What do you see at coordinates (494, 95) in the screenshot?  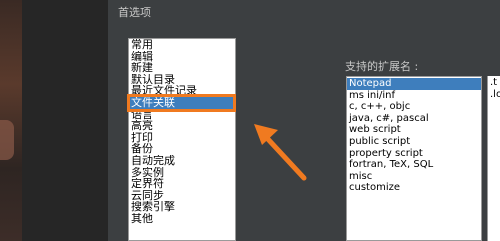 I see `registered-extension-item: .lo` at bounding box center [494, 95].